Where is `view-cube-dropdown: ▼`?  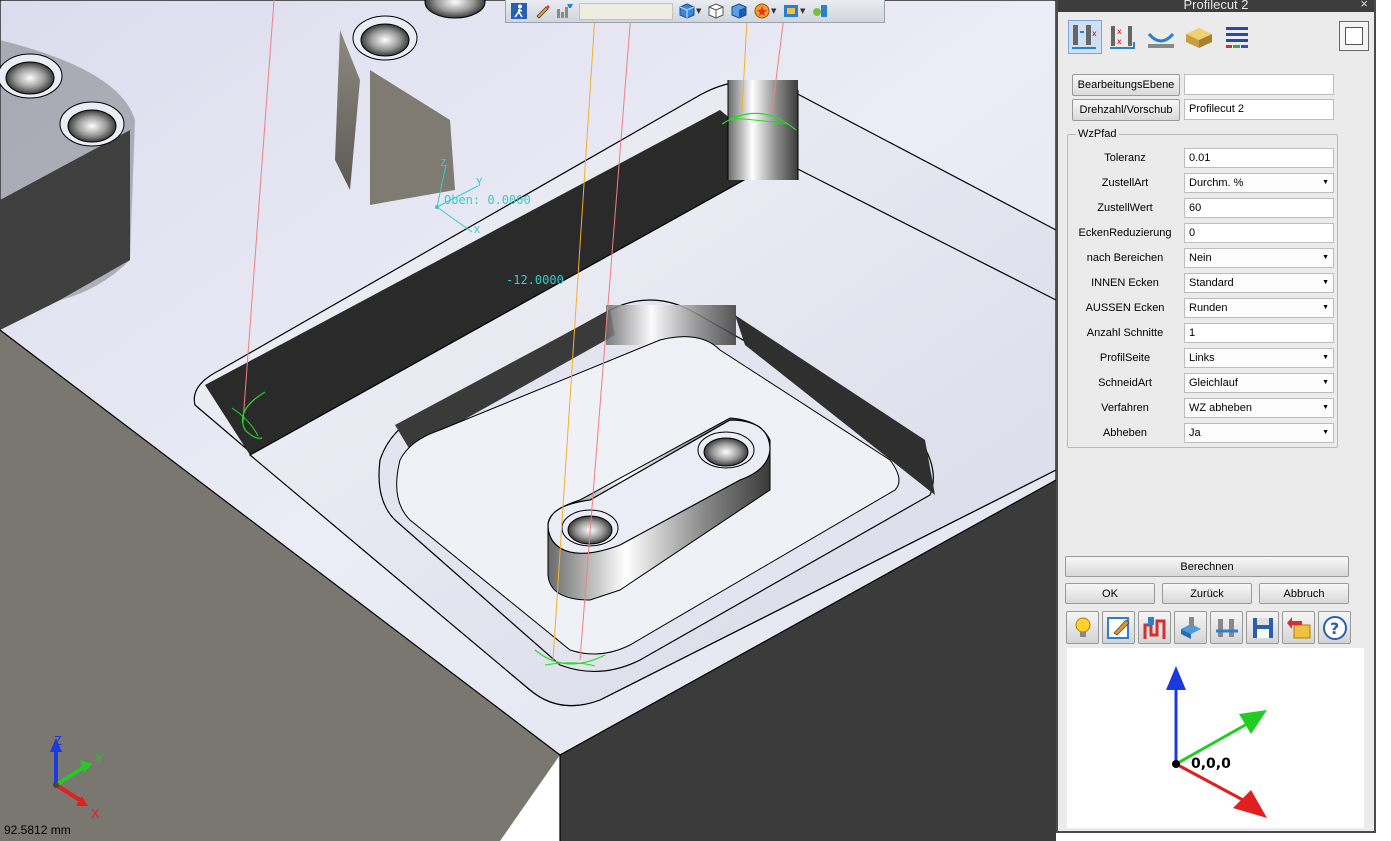
view-cube-dropdown: ▼ is located at coordinates (699, 11).